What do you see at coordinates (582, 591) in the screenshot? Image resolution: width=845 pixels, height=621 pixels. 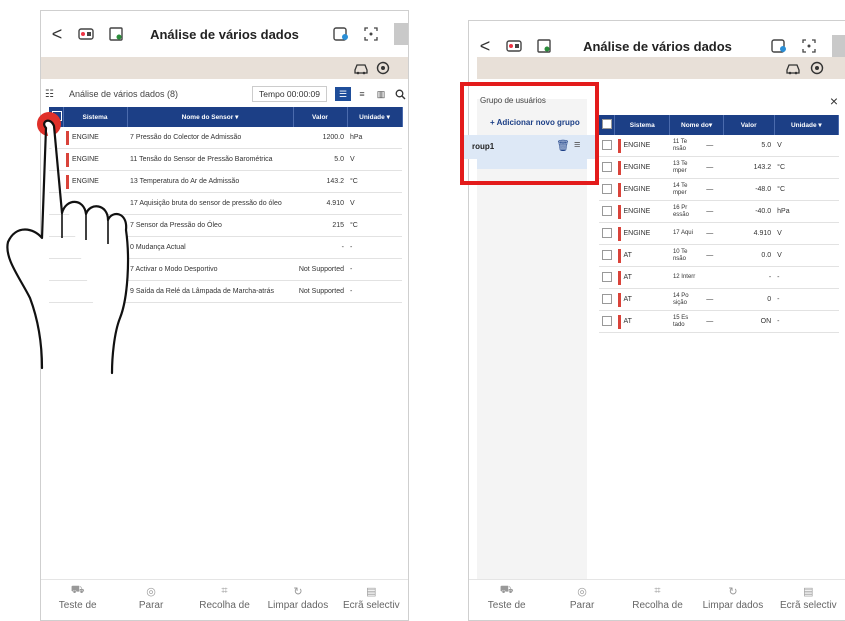 I see `stop-icon: ◎` at bounding box center [582, 591].